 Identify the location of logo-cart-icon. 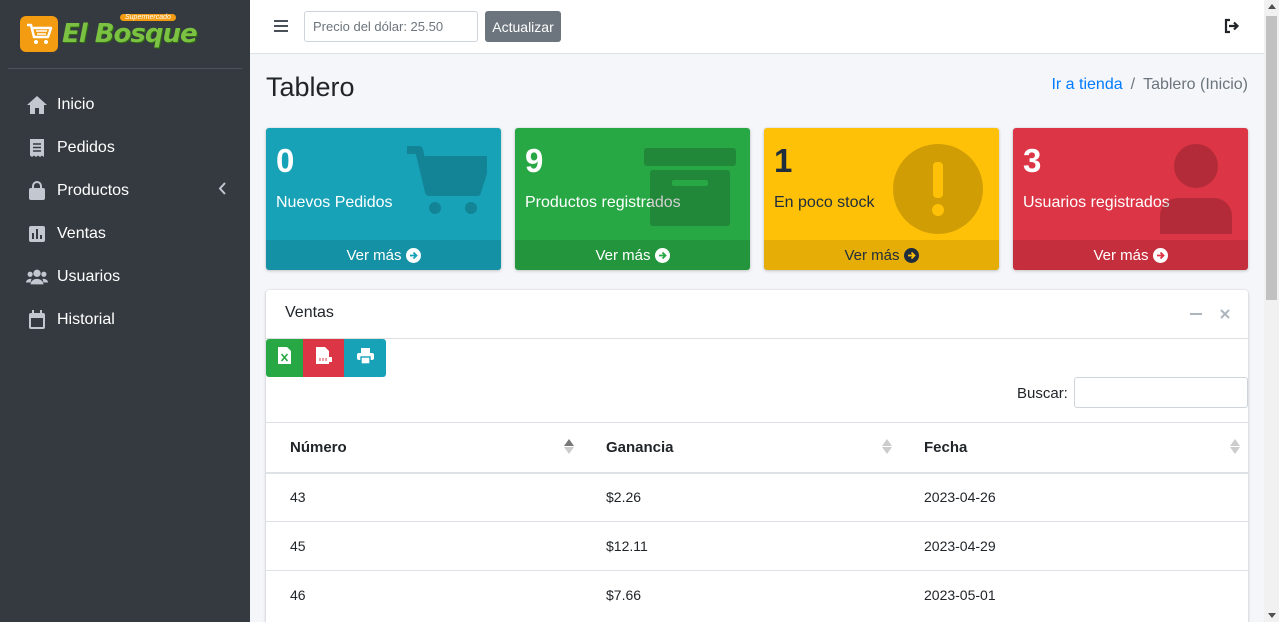
(39, 34).